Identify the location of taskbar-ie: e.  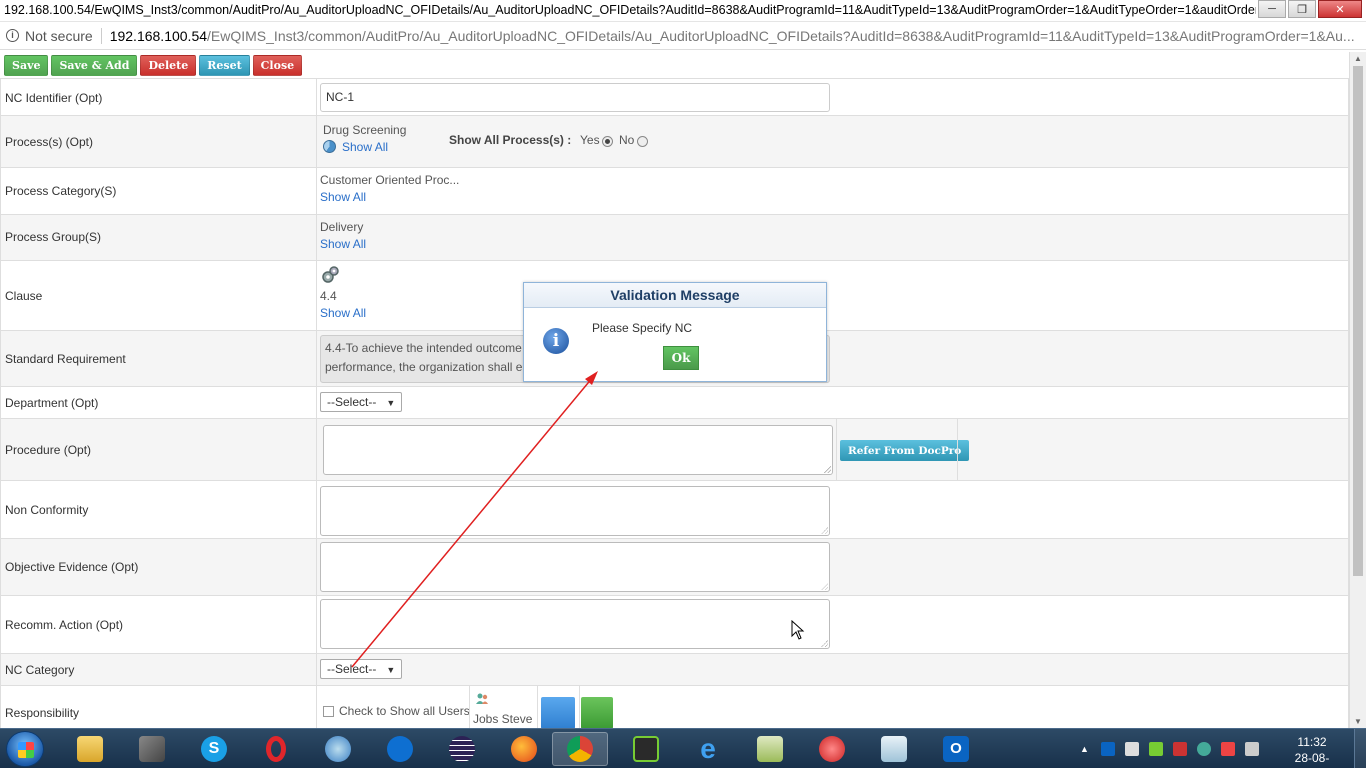
(708, 749).